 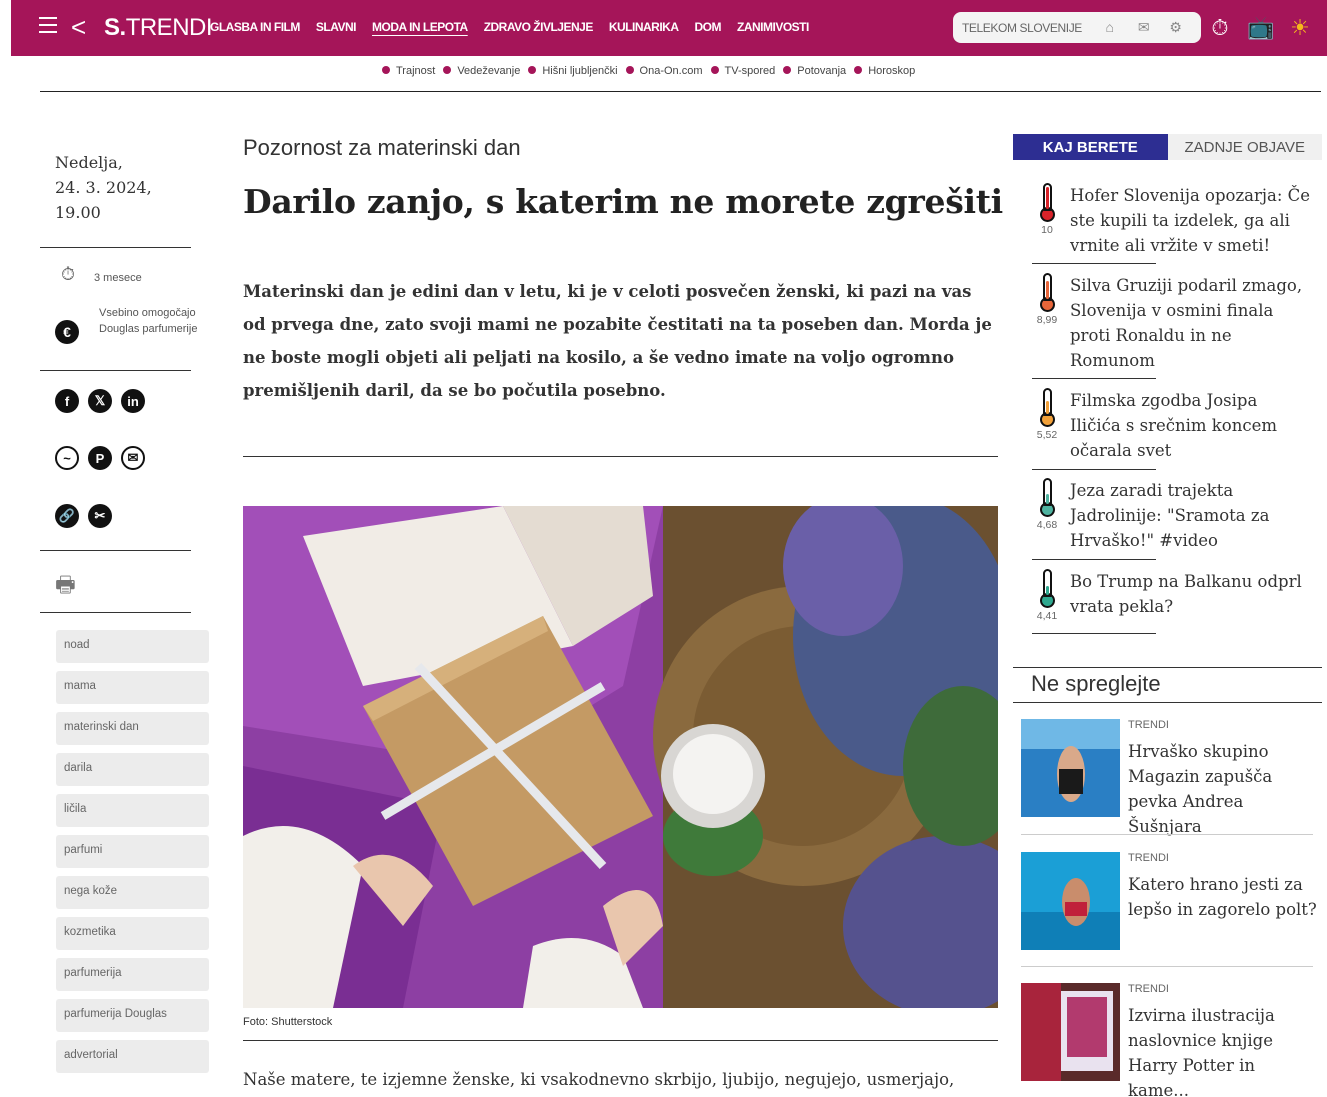 I want to click on tag: parfumerija, so click(x=132, y=974).